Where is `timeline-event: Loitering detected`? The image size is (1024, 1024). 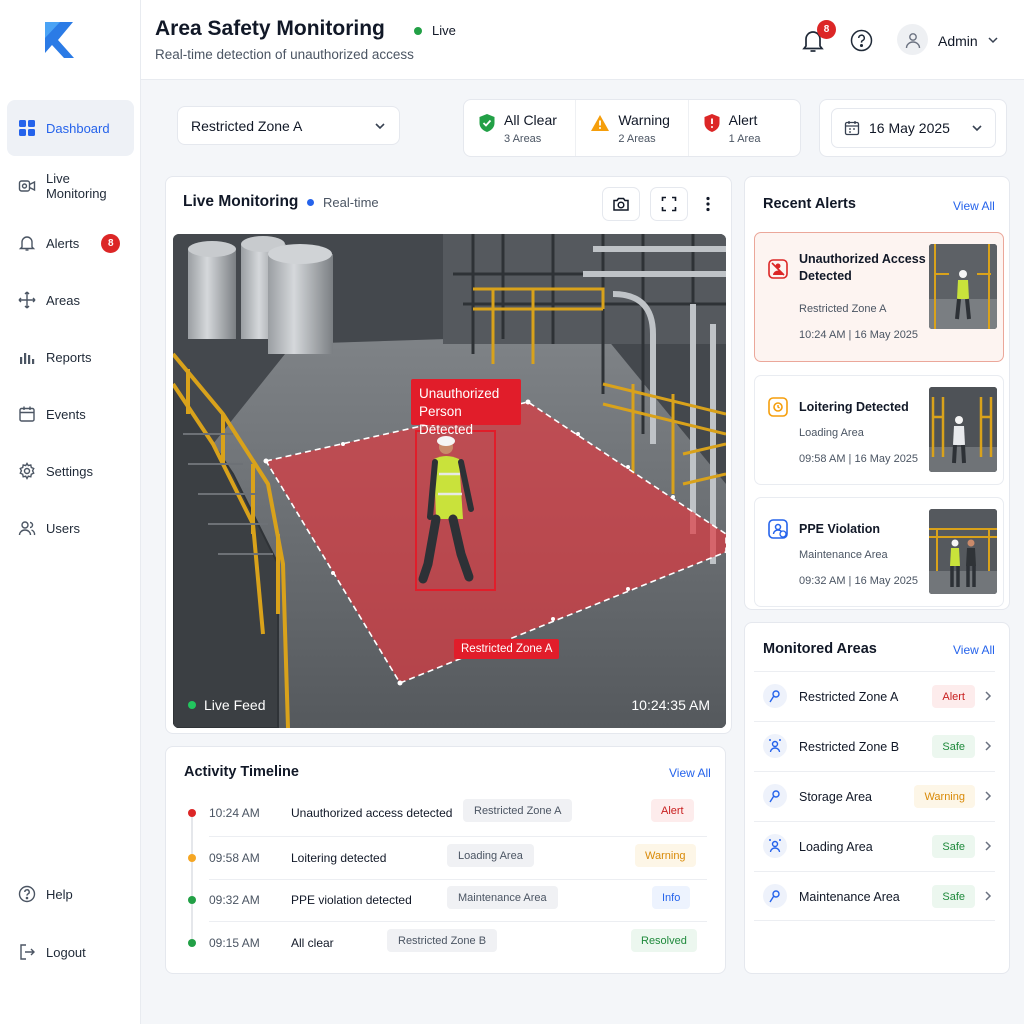 timeline-event: Loitering detected is located at coordinates (339, 858).